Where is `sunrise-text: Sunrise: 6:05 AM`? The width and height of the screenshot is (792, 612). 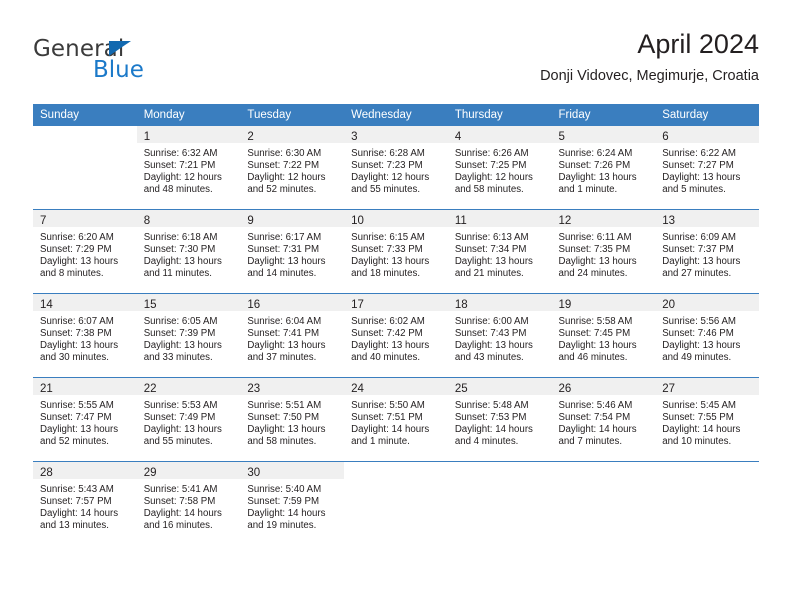
sunrise-text: Sunrise: 6:05 AM is located at coordinates (180, 321).